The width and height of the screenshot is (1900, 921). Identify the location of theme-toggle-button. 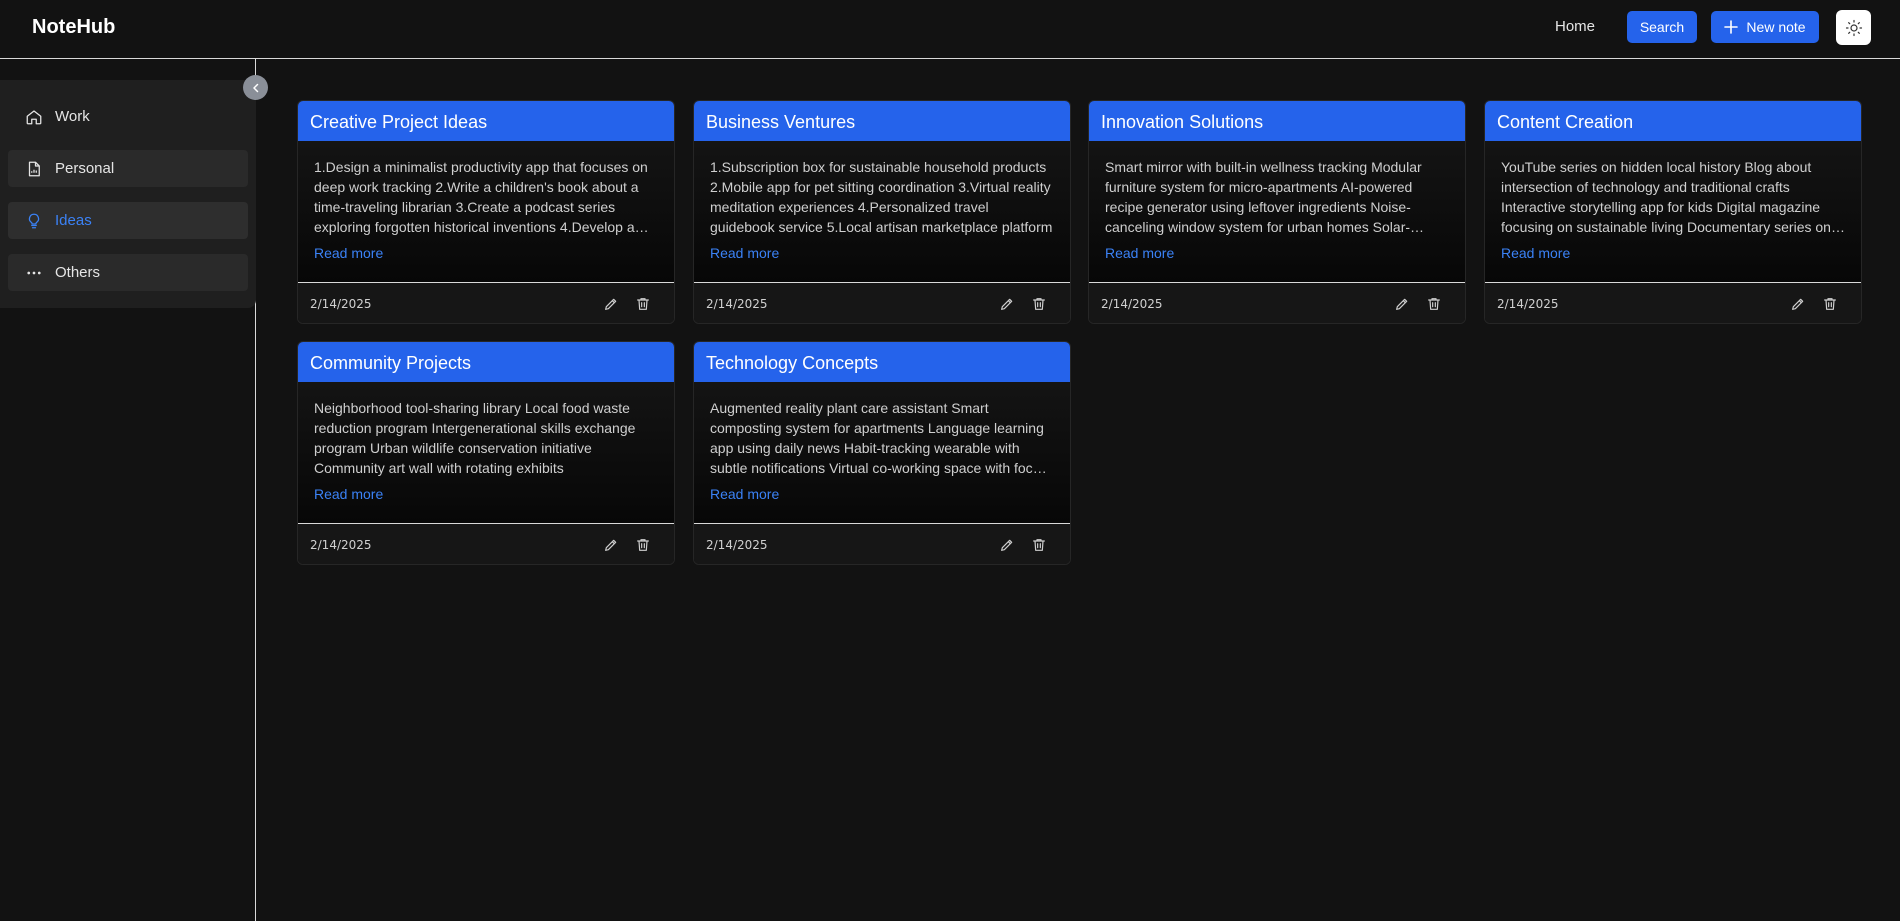
(1853, 27).